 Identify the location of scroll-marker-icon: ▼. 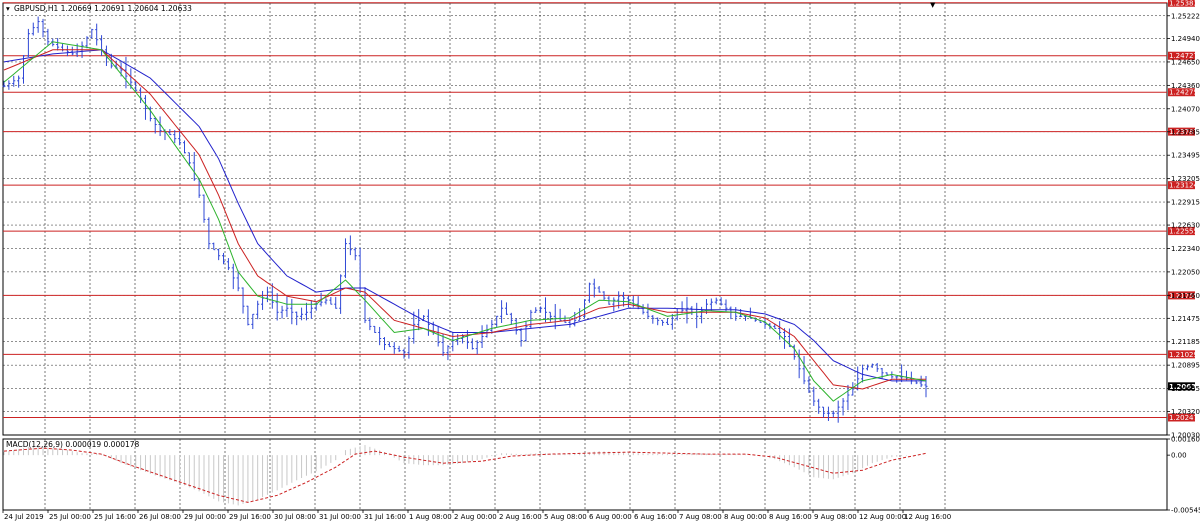
(933, 5).